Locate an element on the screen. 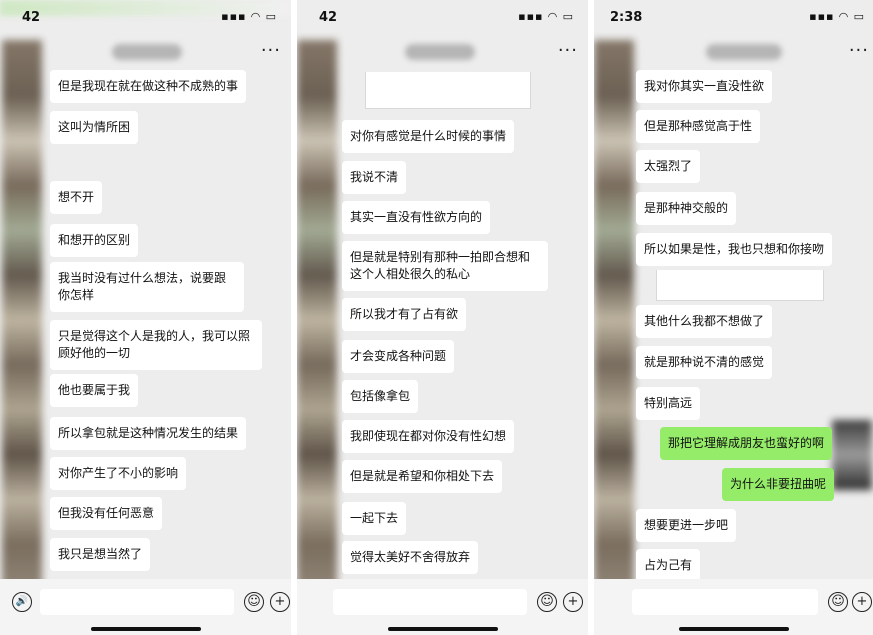  message-bubble: 太强烈了 is located at coordinates (668, 166).